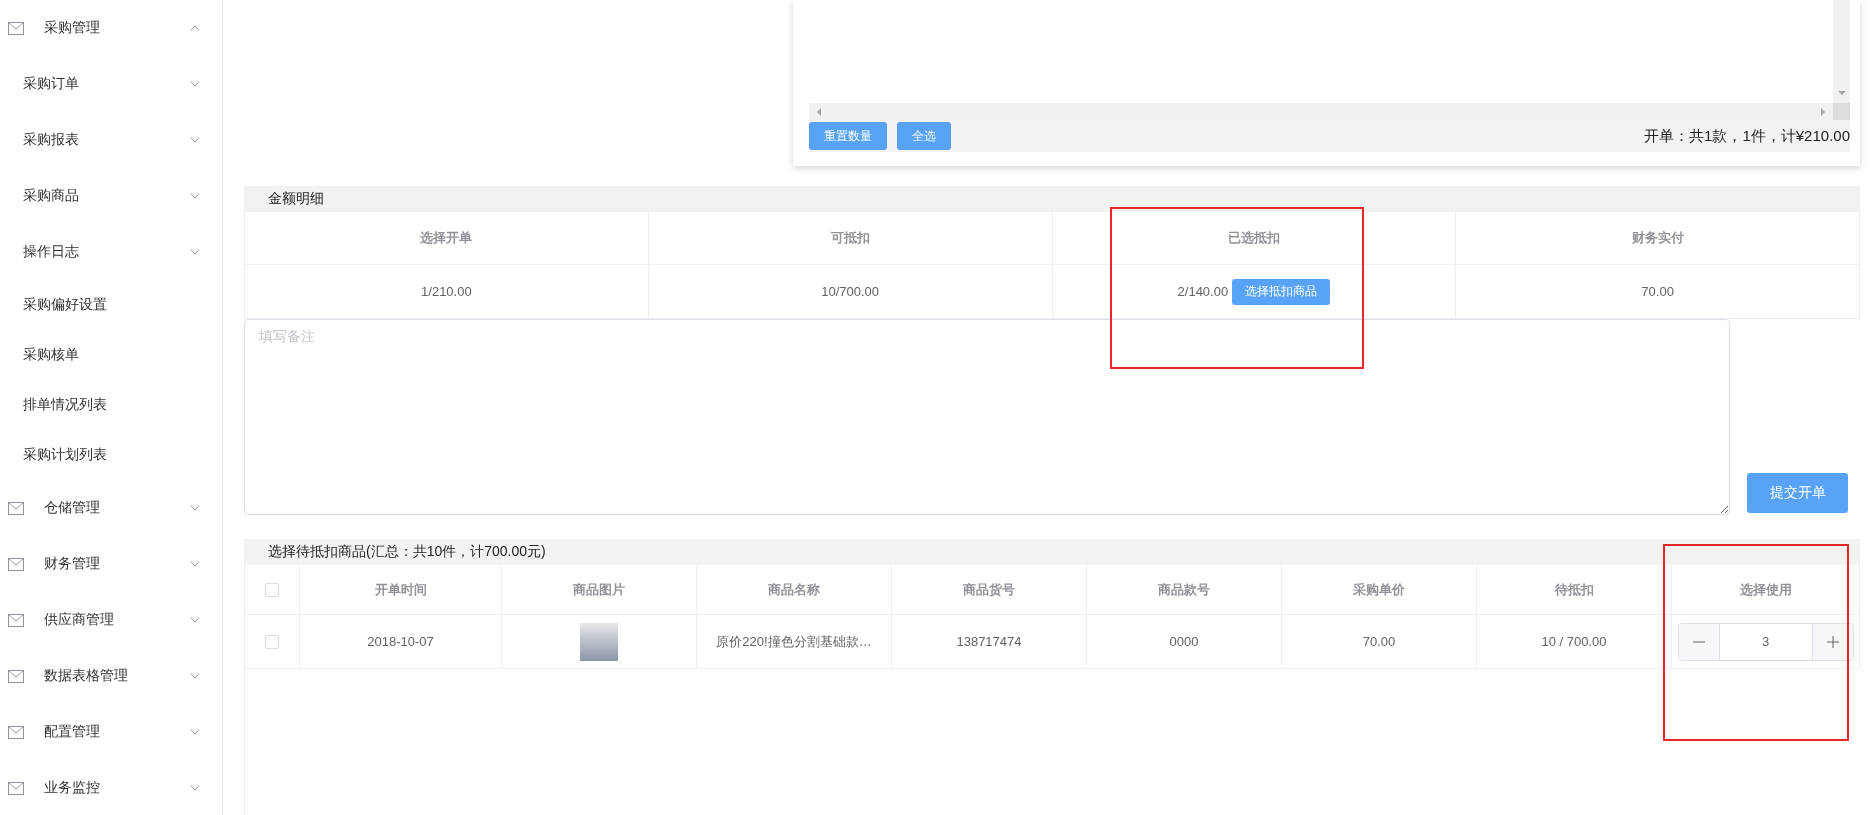 The width and height of the screenshot is (1870, 815). Describe the element at coordinates (111, 84) in the screenshot. I see `submenu-item: 采购订单` at that location.